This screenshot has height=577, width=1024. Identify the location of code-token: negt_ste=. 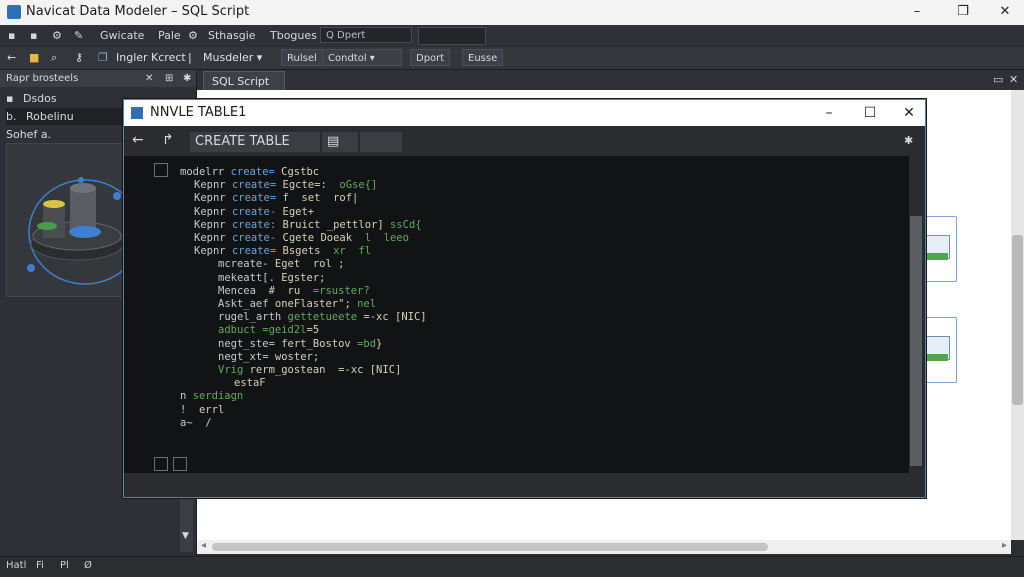
(250, 343).